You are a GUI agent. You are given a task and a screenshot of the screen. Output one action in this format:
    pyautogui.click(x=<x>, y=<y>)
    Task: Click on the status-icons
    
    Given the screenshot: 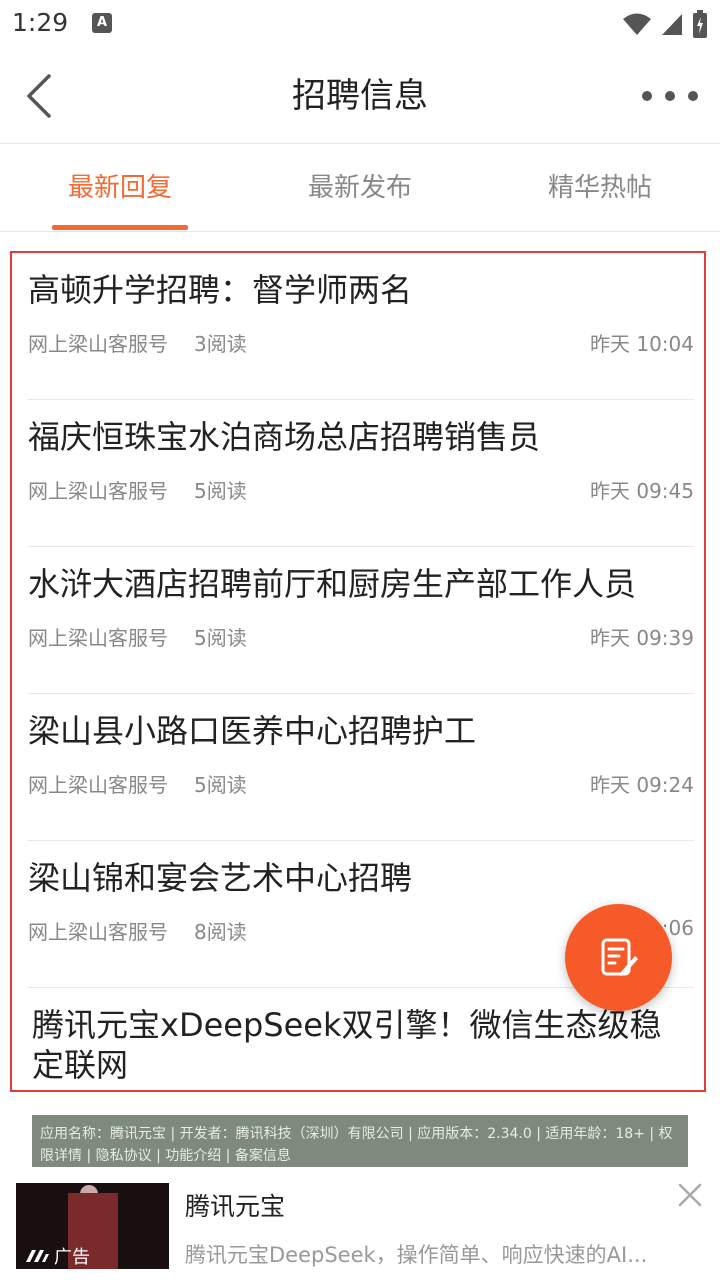 What is the action you would take?
    pyautogui.click(x=665, y=24)
    